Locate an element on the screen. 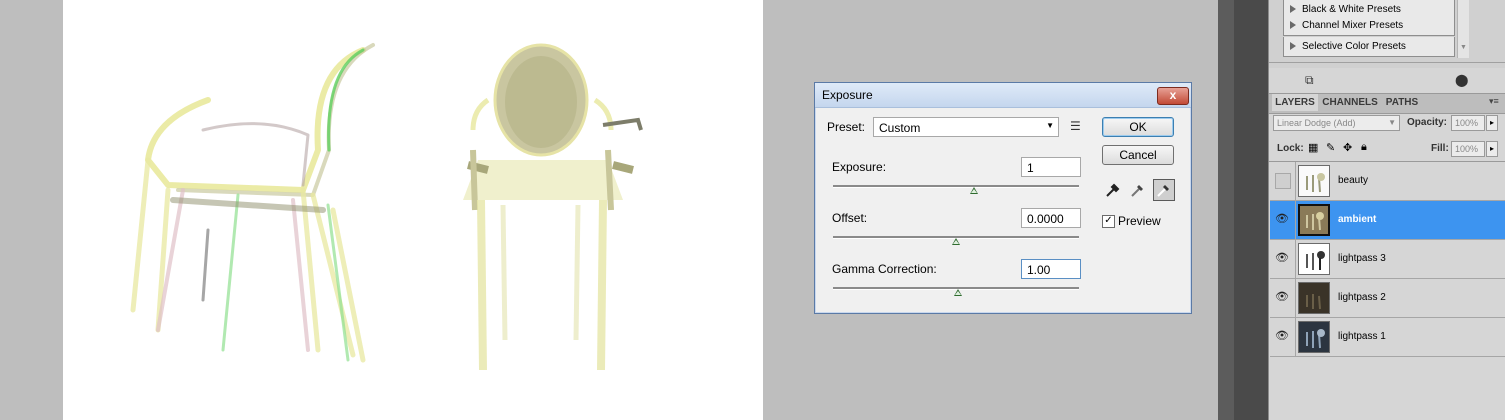 Image resolution: width=1505 pixels, height=420 pixels. dialog-titlebar: Exposure x is located at coordinates (1003, 95).